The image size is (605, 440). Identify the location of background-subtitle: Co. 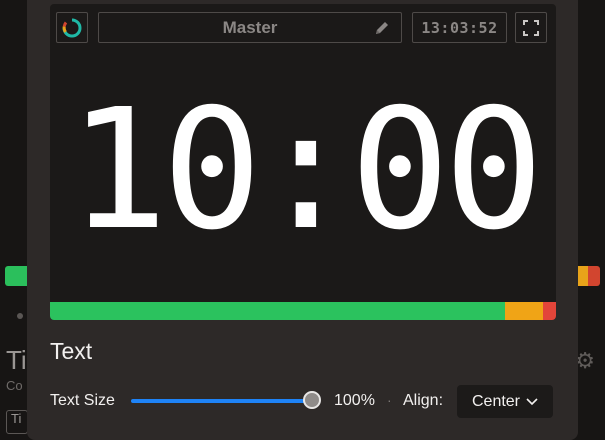
(14, 385).